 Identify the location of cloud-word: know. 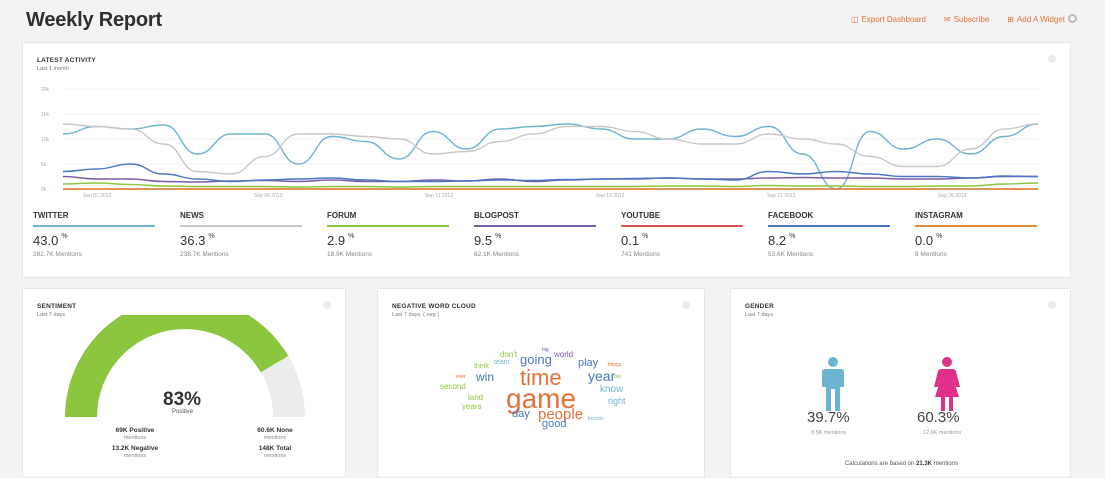
(611, 390).